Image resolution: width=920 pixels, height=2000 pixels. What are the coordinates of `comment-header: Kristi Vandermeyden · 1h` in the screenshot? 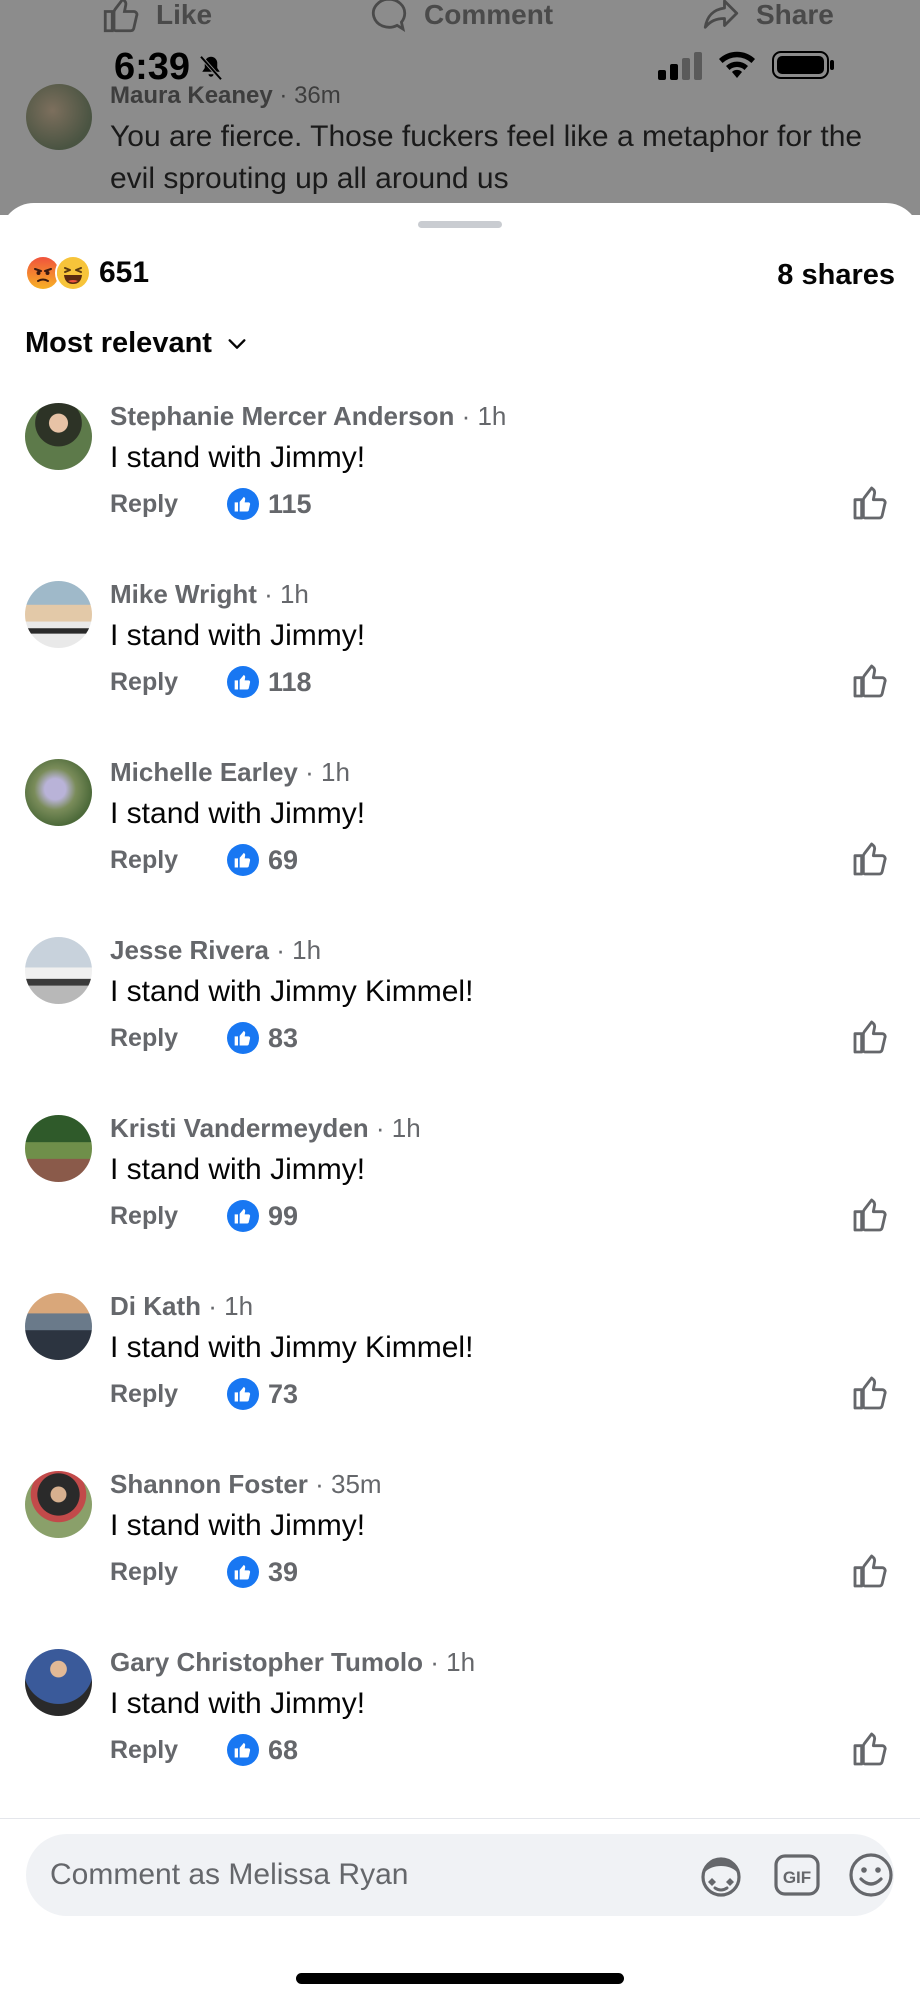 It's located at (265, 1128).